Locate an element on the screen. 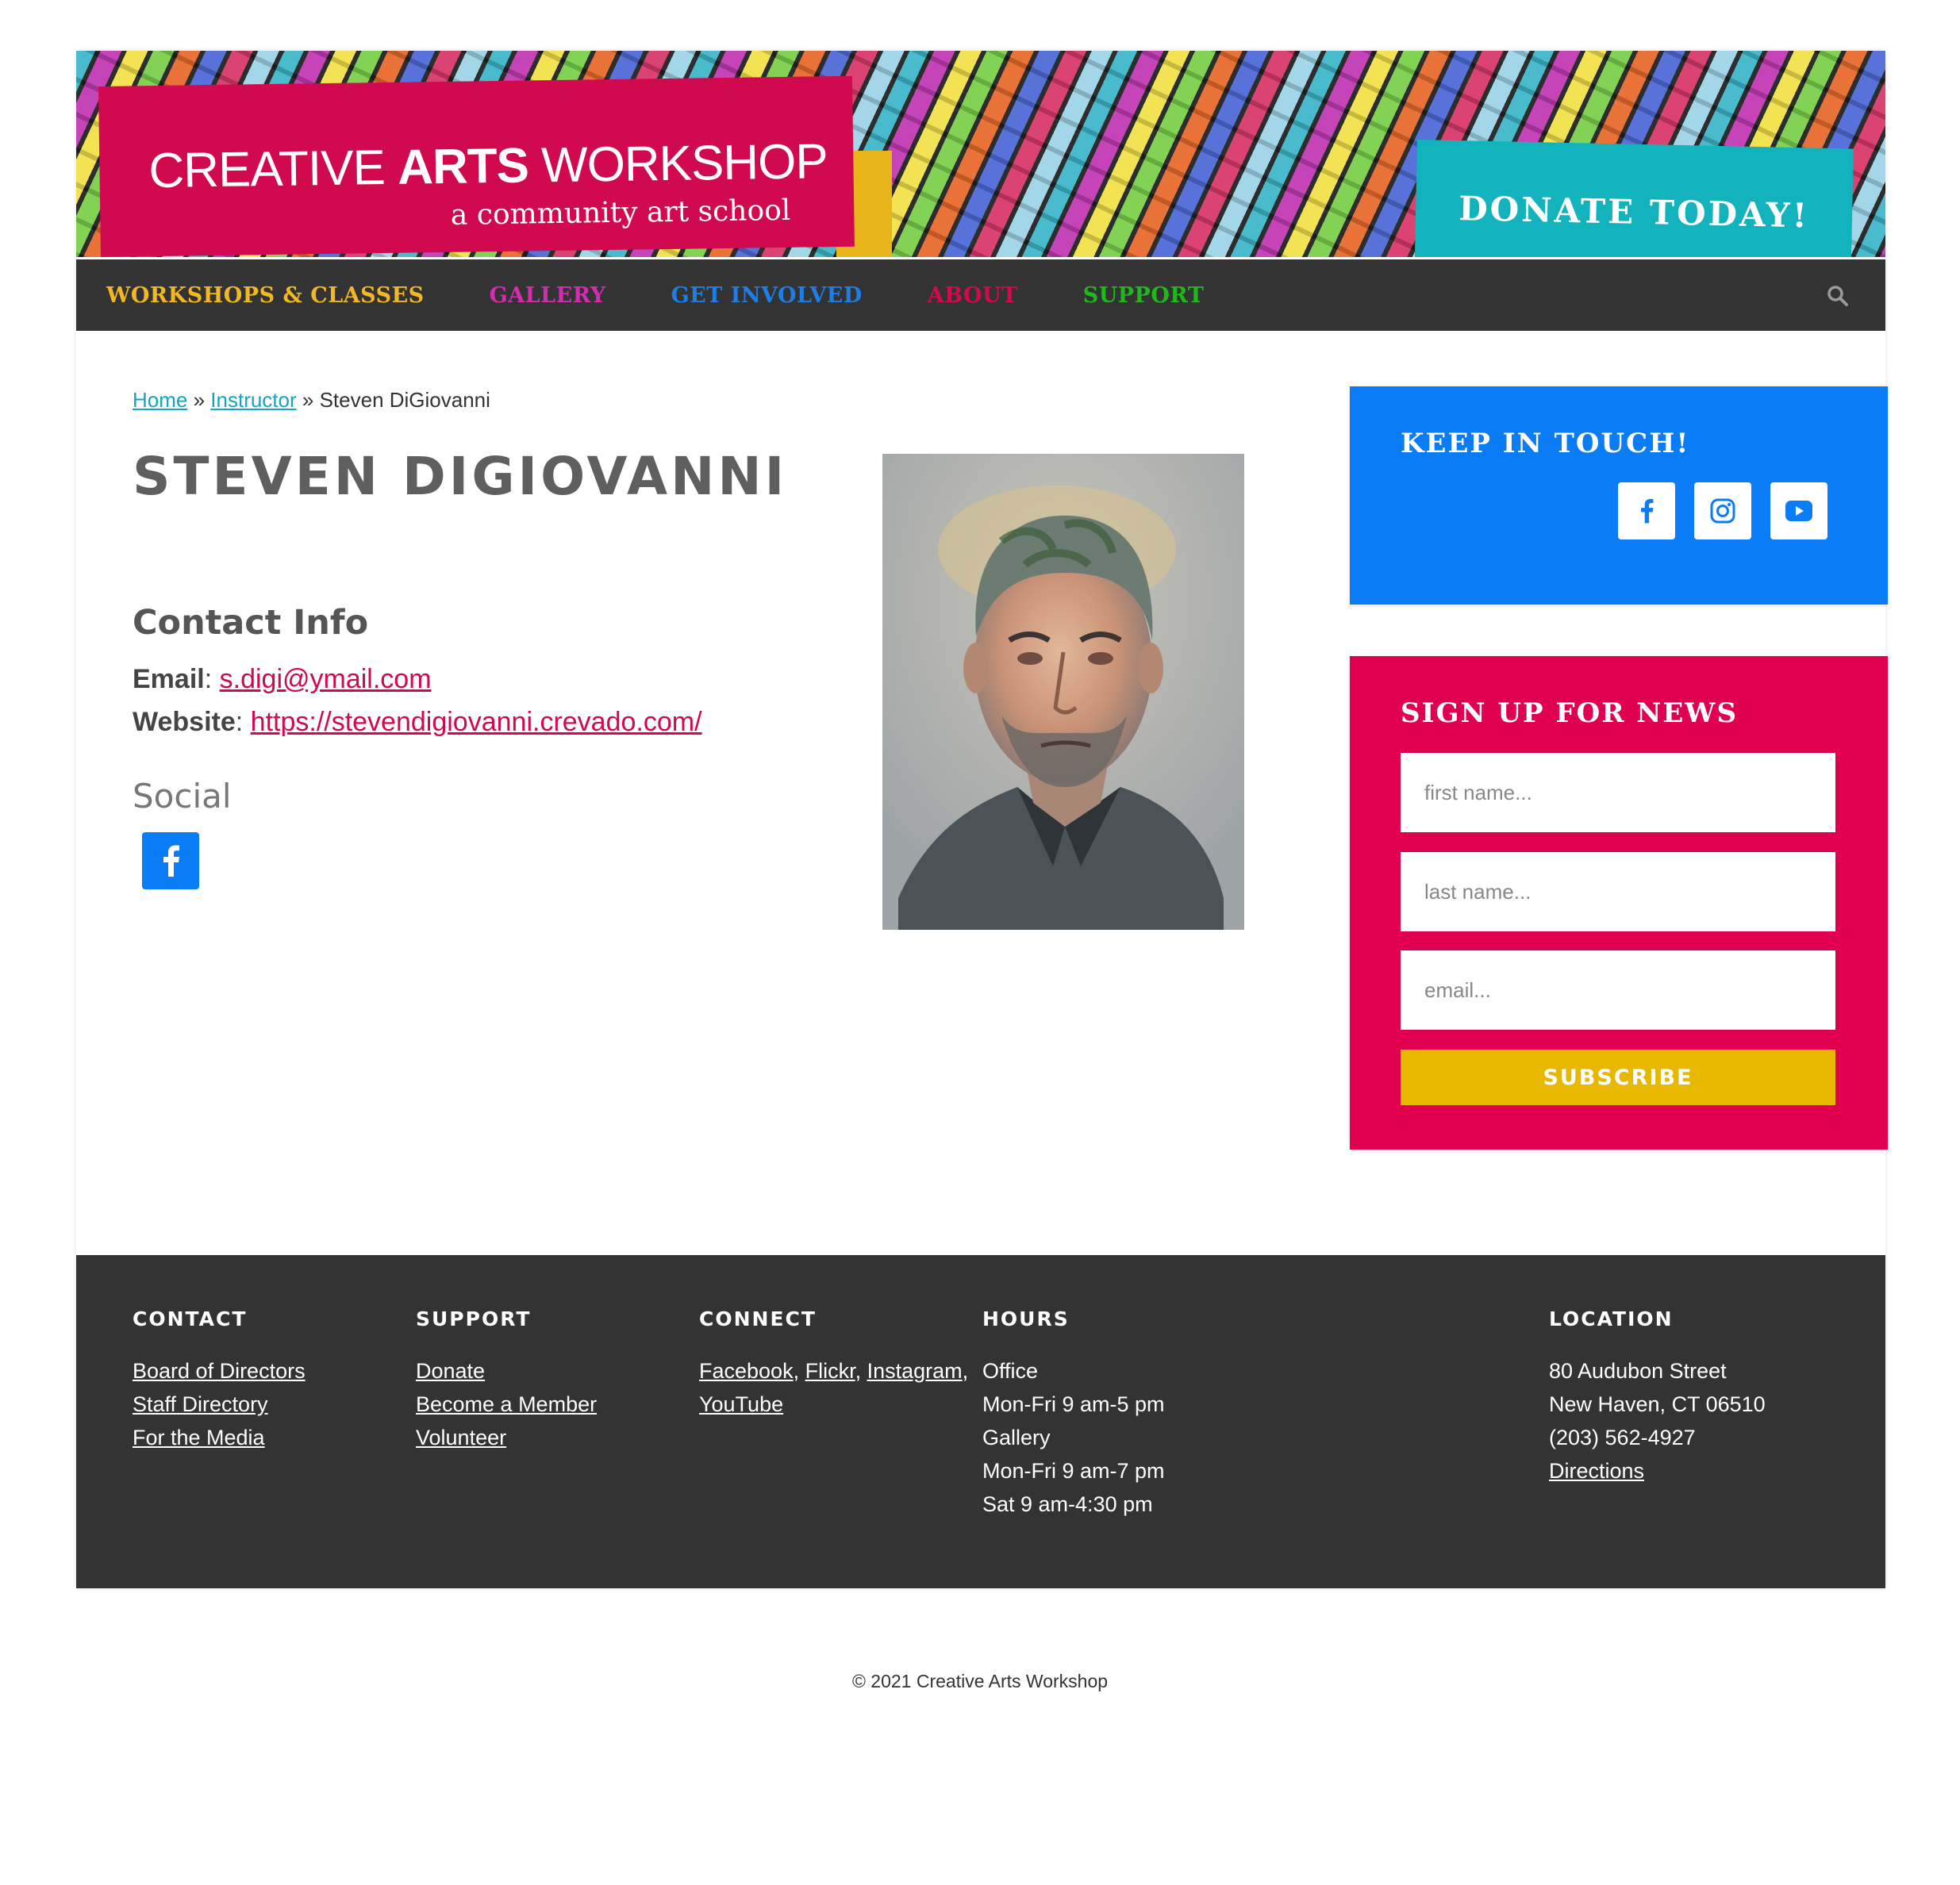 Image resolution: width=1960 pixels, height=1885 pixels. breadcrumb-instructor: Instructor is located at coordinates (253, 400).